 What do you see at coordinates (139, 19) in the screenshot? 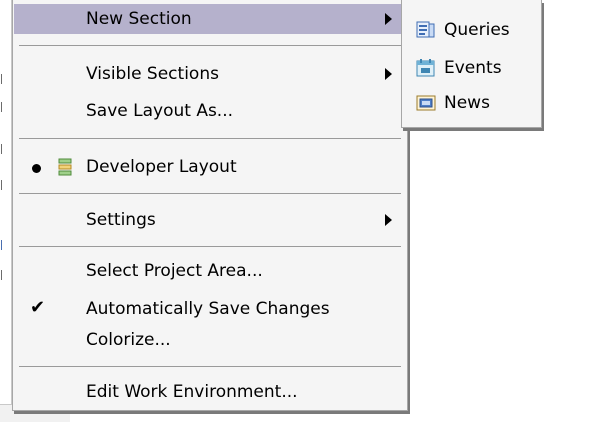
I see `menu-item-label: New Section` at bounding box center [139, 19].